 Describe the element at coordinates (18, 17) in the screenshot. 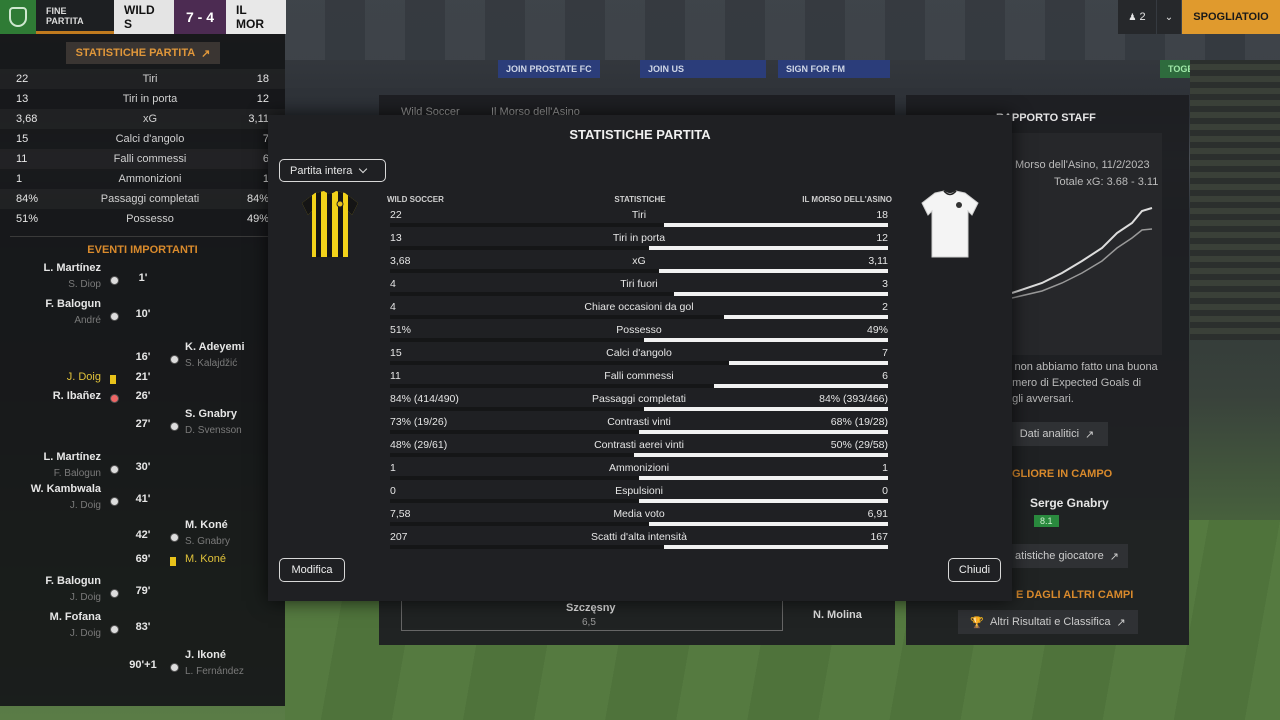

I see `club-logo-icon` at that location.